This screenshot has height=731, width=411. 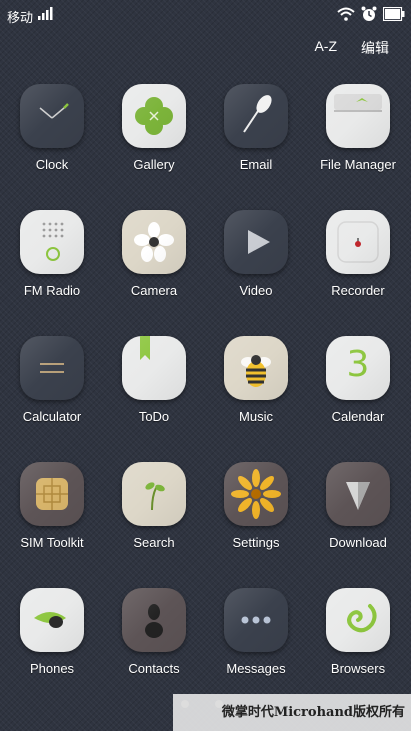 I want to click on app-messages: Messages, so click(x=256, y=632).